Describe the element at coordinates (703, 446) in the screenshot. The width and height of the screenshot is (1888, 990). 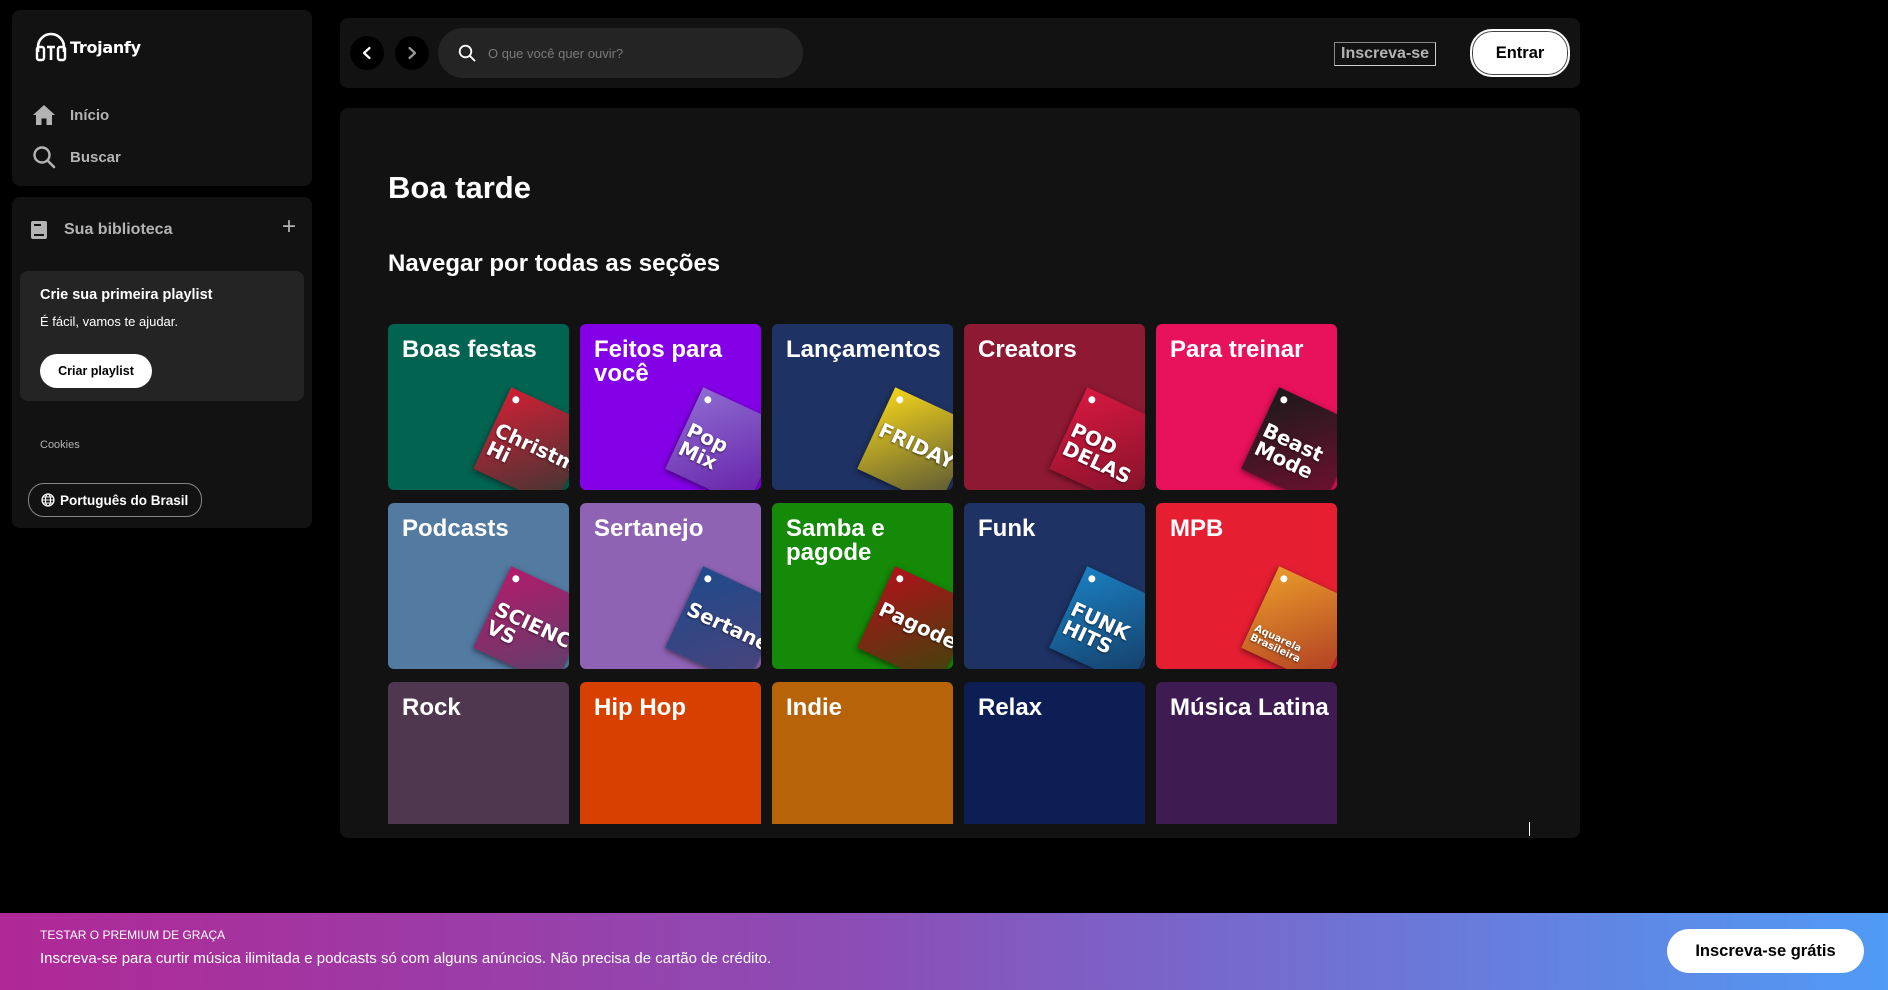
I see `category-cover-text: Pop Mix` at that location.